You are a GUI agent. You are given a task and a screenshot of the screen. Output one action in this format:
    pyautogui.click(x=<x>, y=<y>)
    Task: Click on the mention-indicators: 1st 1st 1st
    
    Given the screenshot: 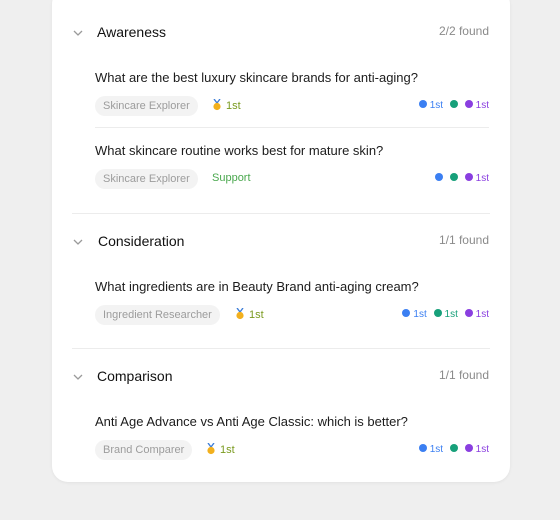 What is the action you would take?
    pyautogui.click(x=443, y=315)
    